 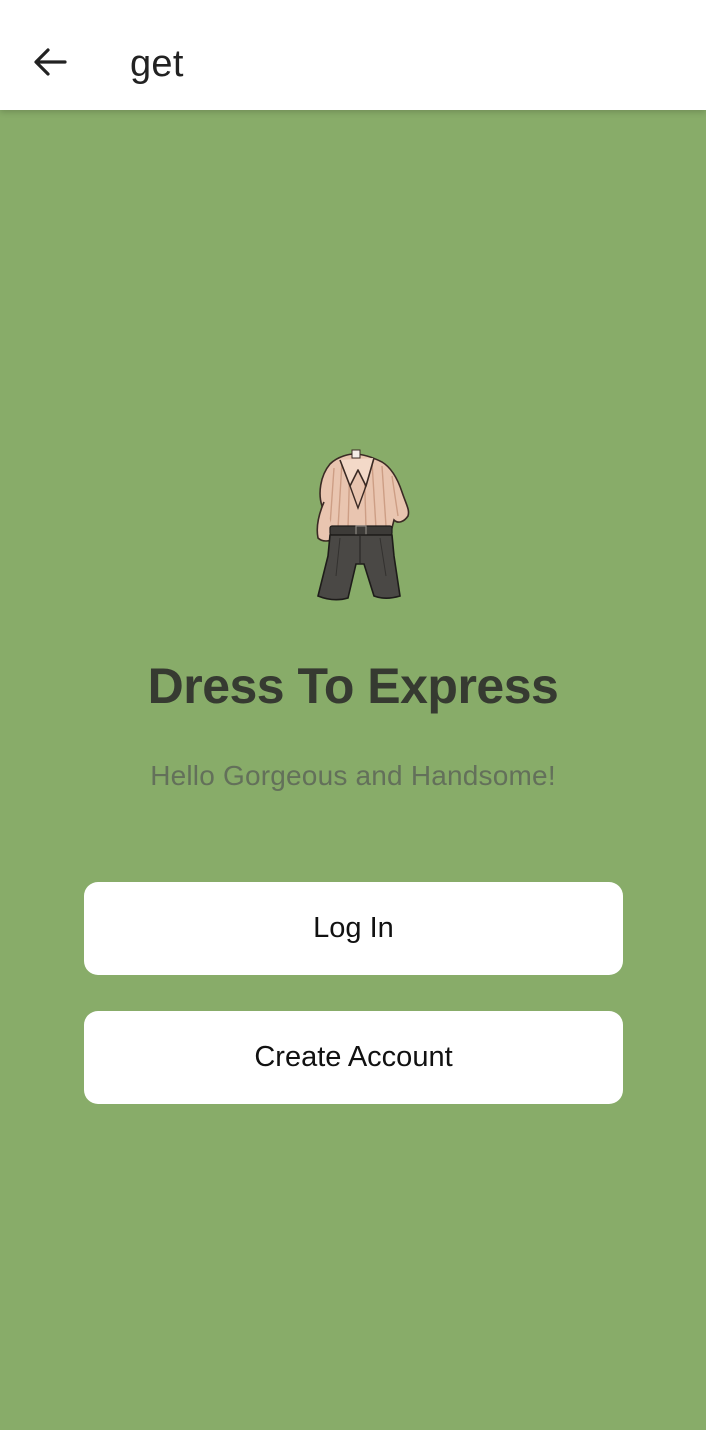 What do you see at coordinates (353, 775) in the screenshot?
I see `welcome-subtitle: Hello Gorgeous and Handsome!` at bounding box center [353, 775].